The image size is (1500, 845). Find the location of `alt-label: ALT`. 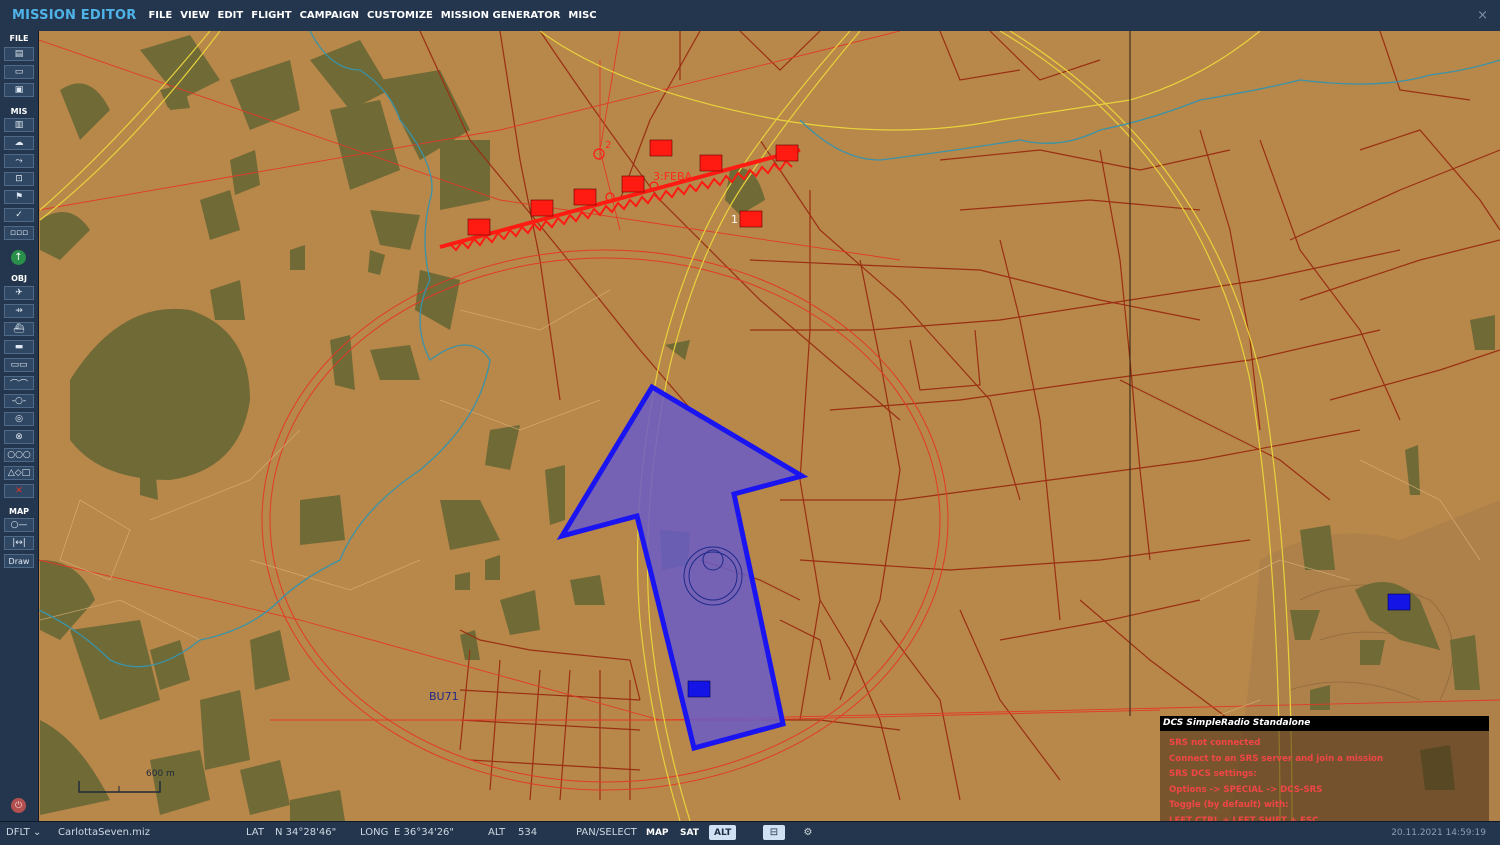

alt-label: ALT is located at coordinates (497, 832).